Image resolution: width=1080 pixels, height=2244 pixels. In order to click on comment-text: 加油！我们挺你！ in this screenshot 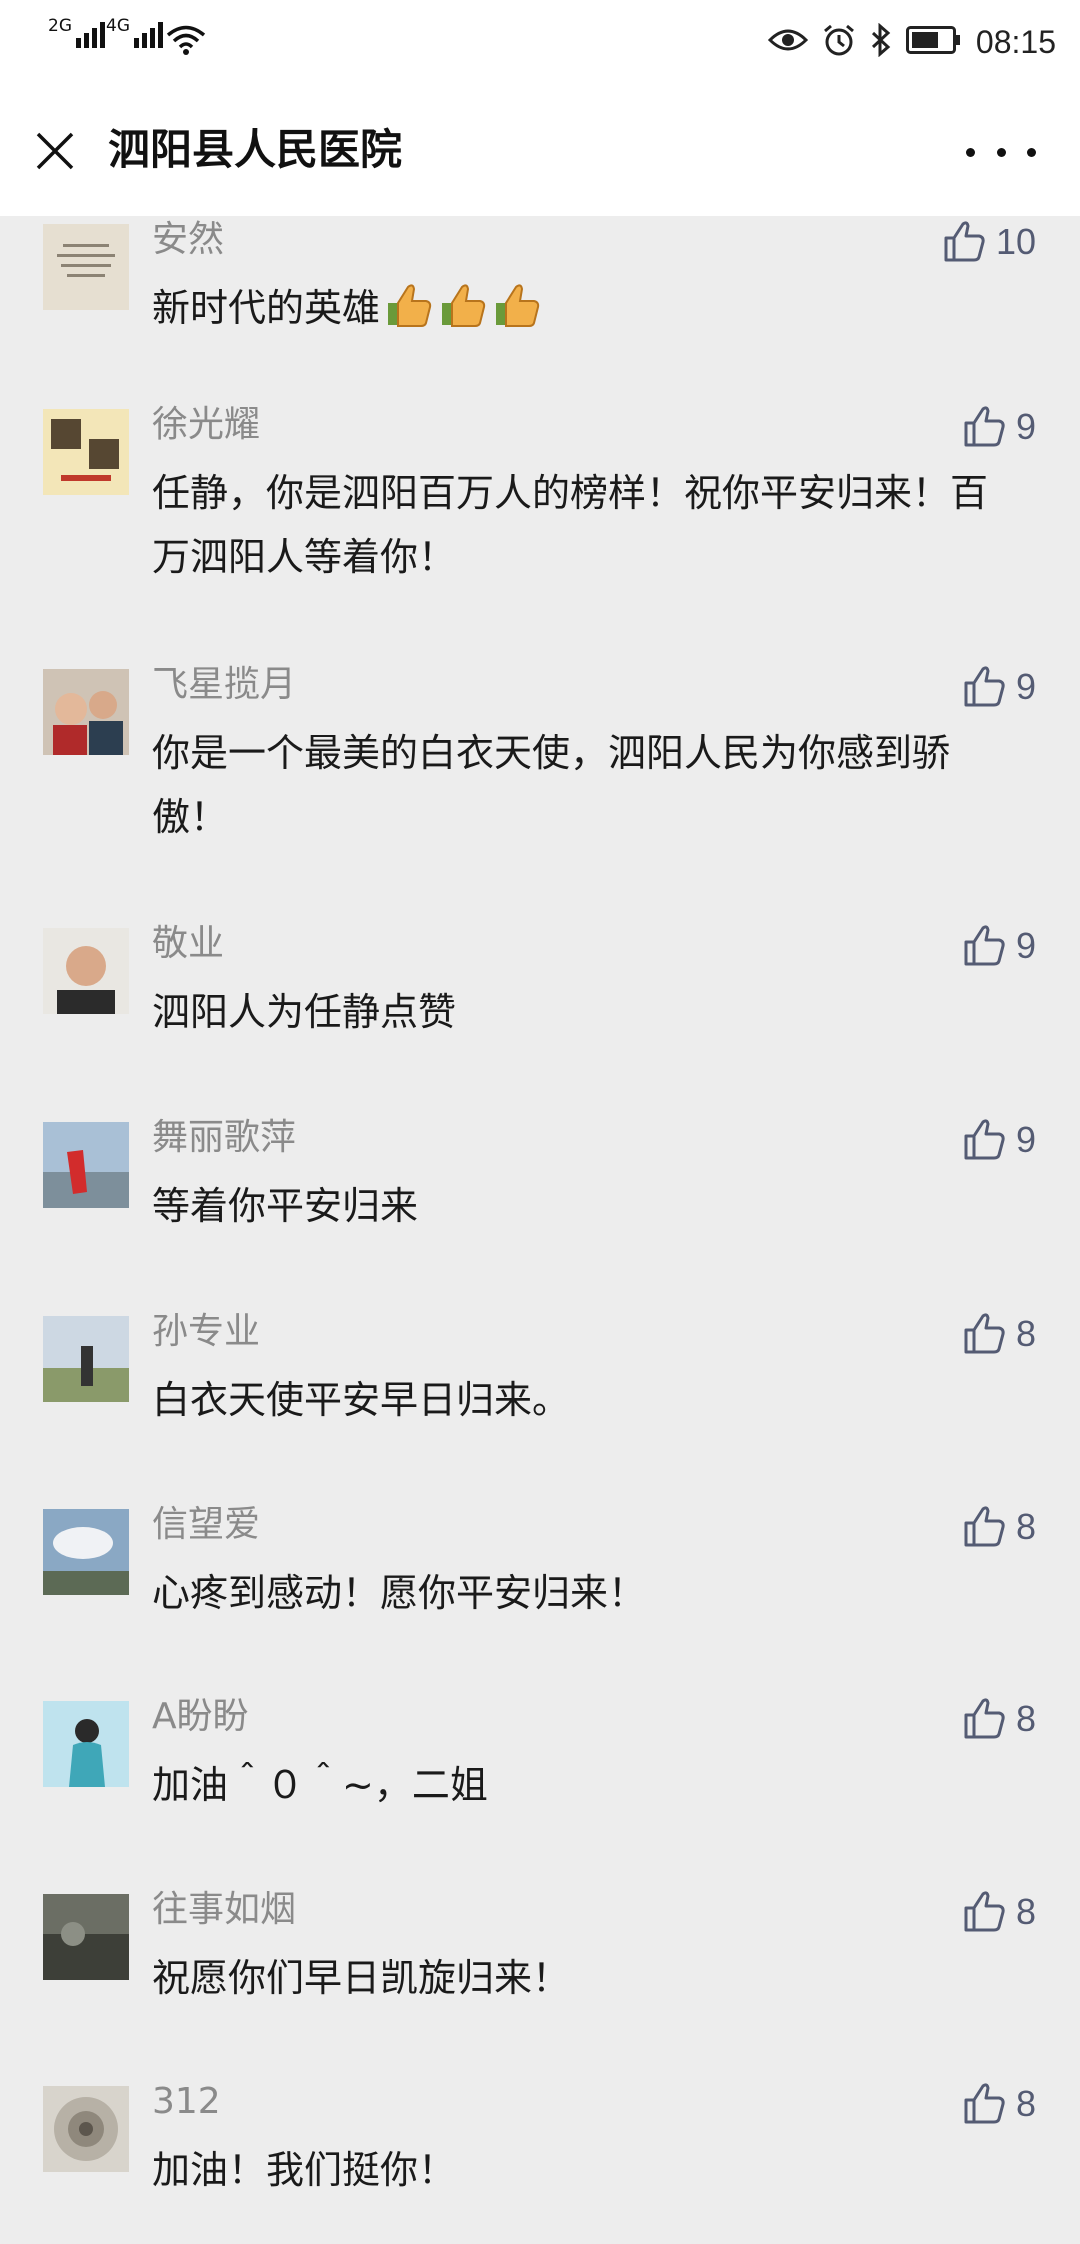, I will do `click(304, 2170)`.